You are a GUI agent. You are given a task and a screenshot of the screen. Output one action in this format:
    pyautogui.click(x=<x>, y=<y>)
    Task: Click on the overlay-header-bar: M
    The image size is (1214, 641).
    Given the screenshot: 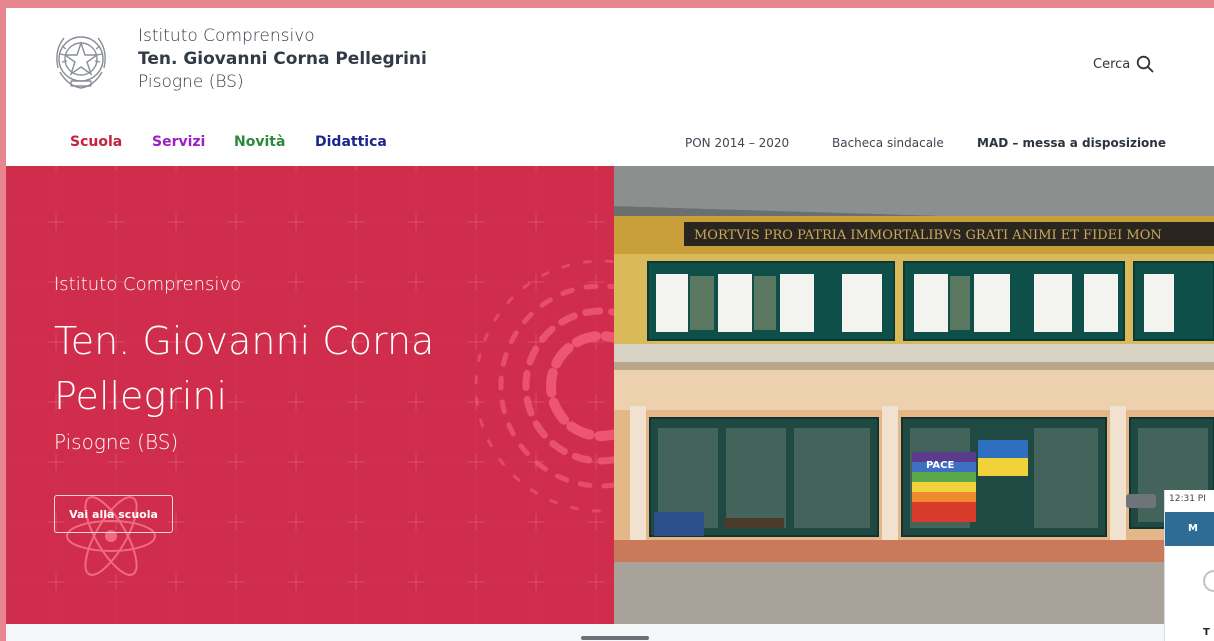 What is the action you would take?
    pyautogui.click(x=1189, y=529)
    